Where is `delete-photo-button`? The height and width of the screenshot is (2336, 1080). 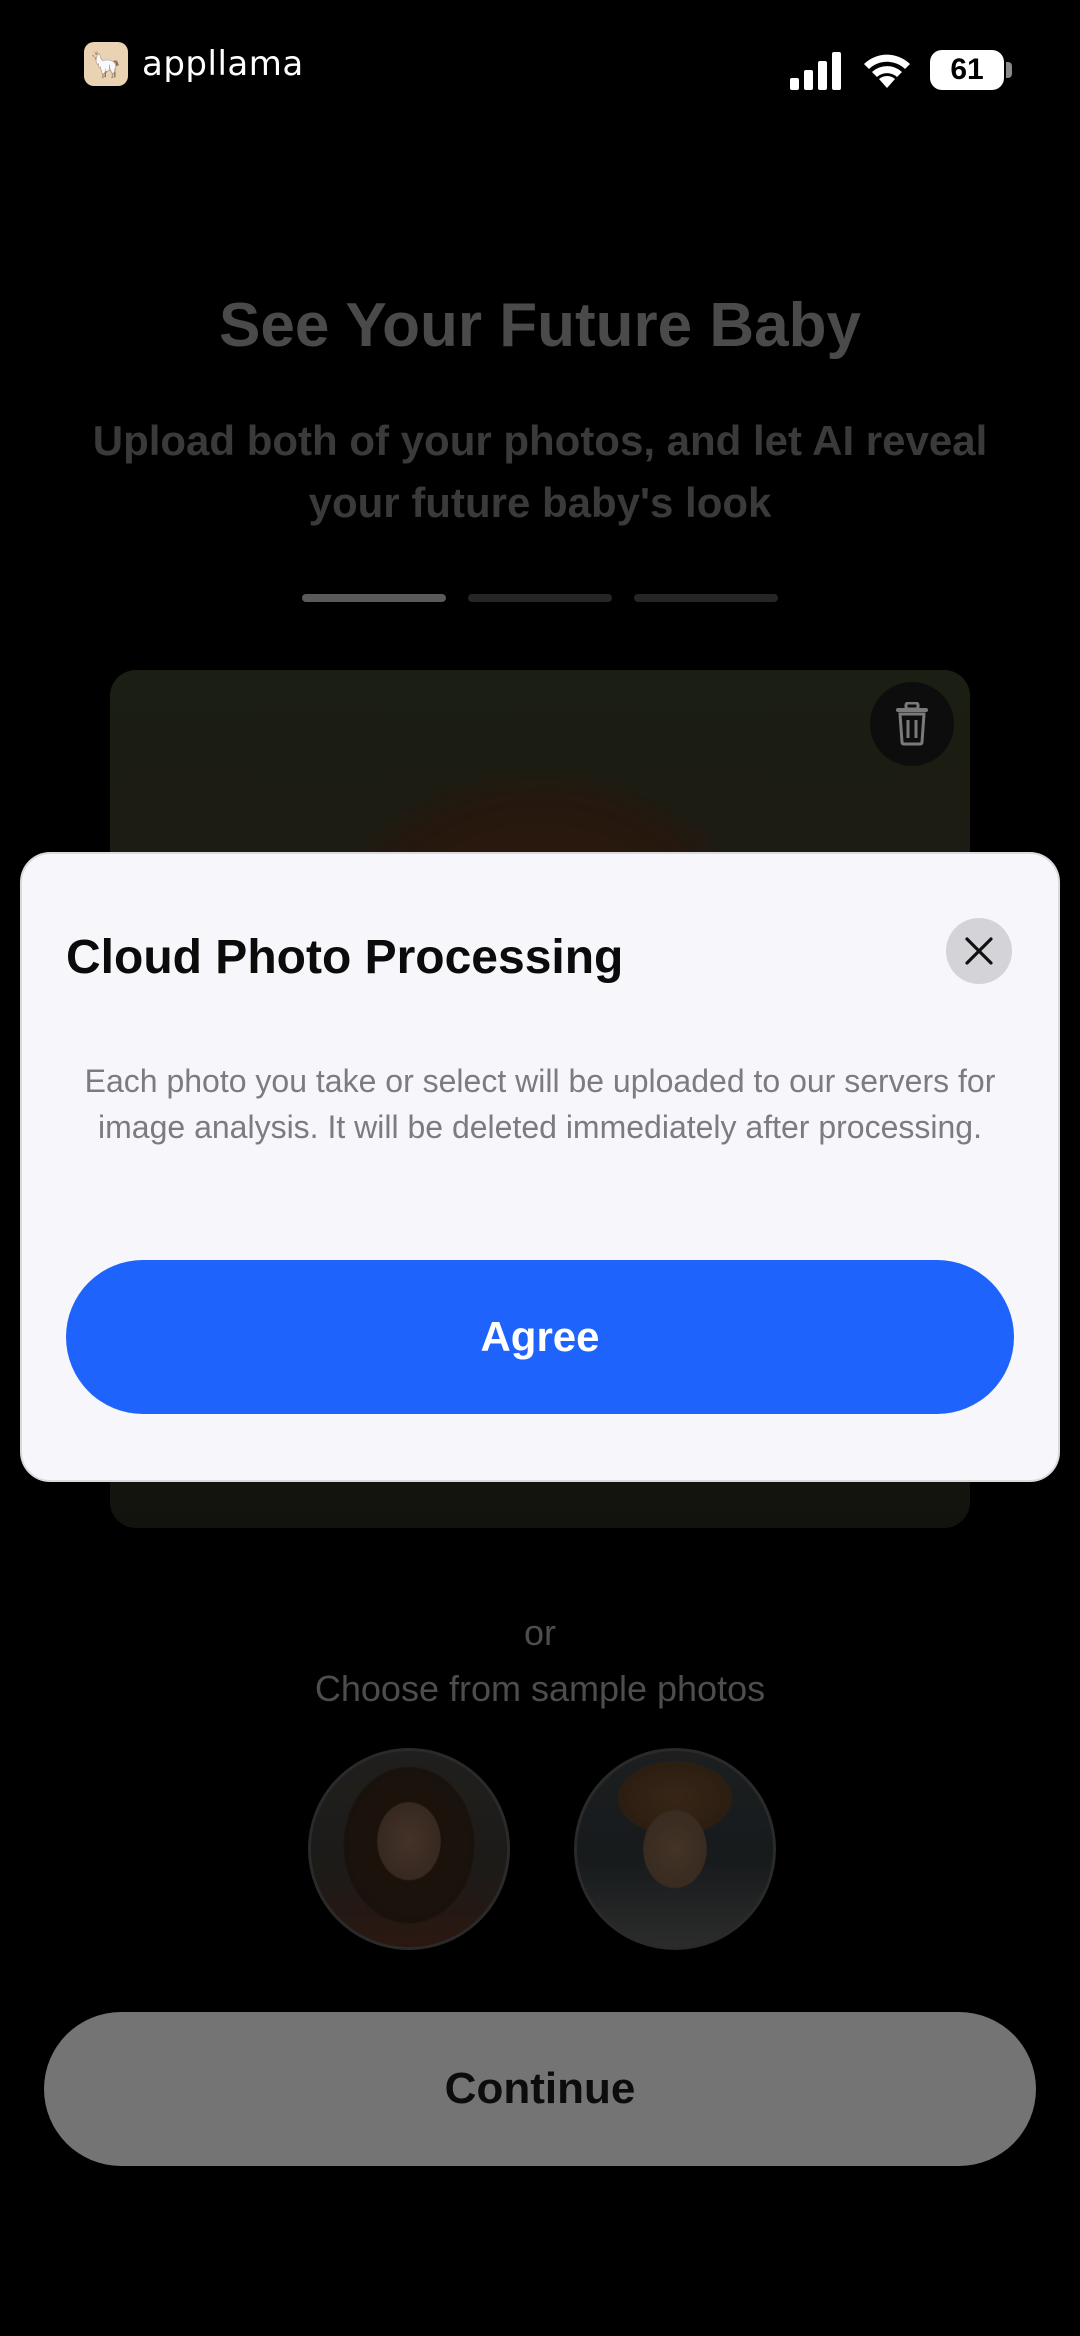
delete-photo-button is located at coordinates (912, 724).